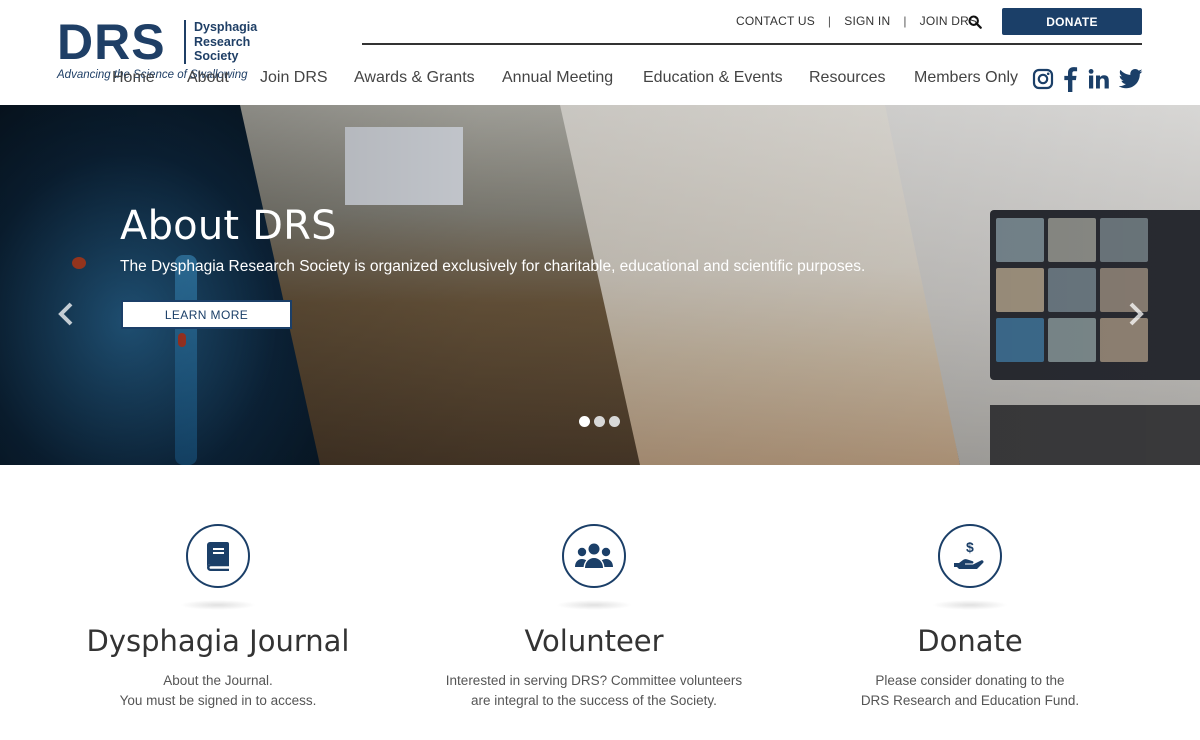 The width and height of the screenshot is (1200, 740). I want to click on logo-sub-line: Research, so click(222, 41).